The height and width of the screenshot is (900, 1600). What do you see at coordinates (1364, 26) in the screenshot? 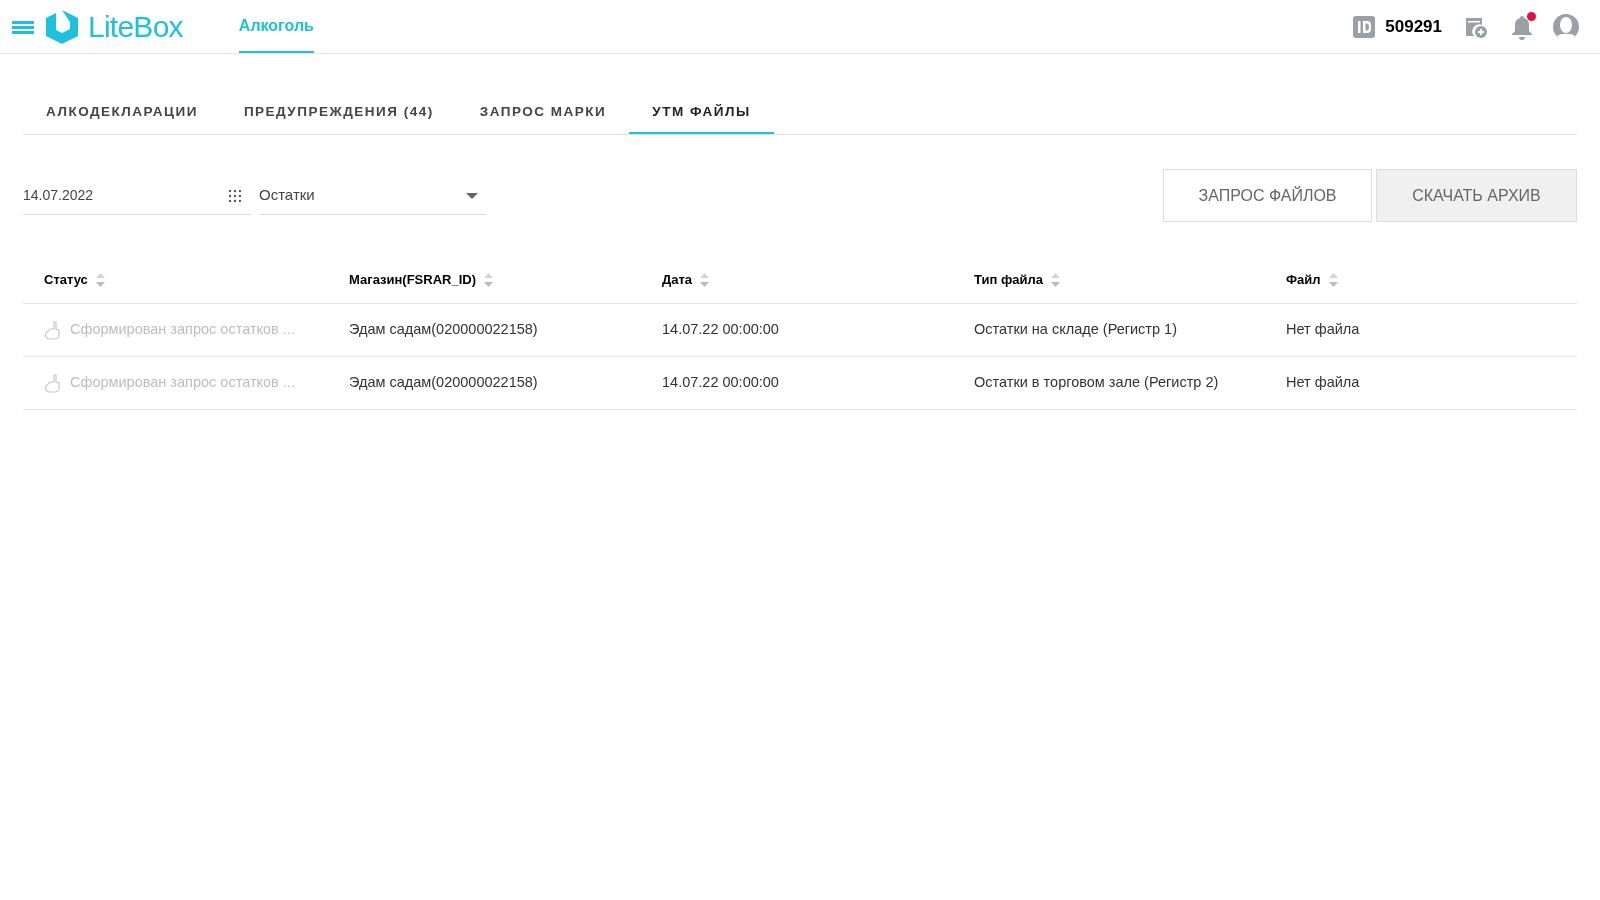
I see `id-icon` at bounding box center [1364, 26].